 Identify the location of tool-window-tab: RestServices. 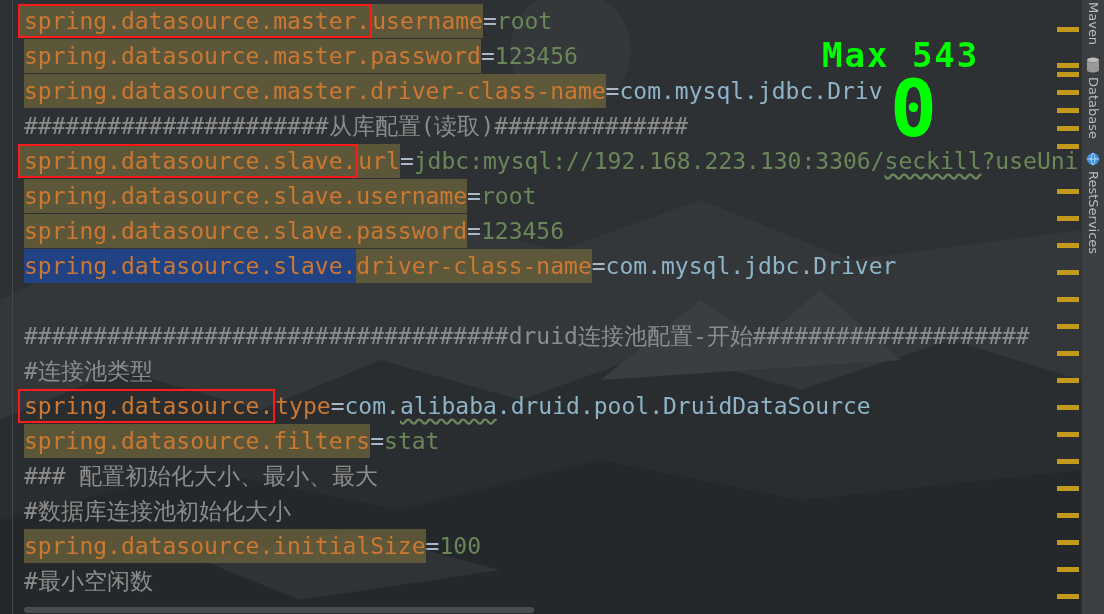
(1093, 213).